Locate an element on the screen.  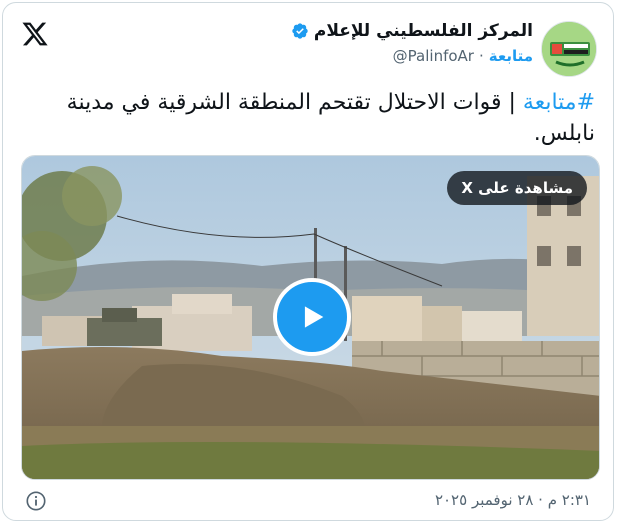
author-display-name: المركز الفلسطيني للإعلام is located at coordinates (423, 31).